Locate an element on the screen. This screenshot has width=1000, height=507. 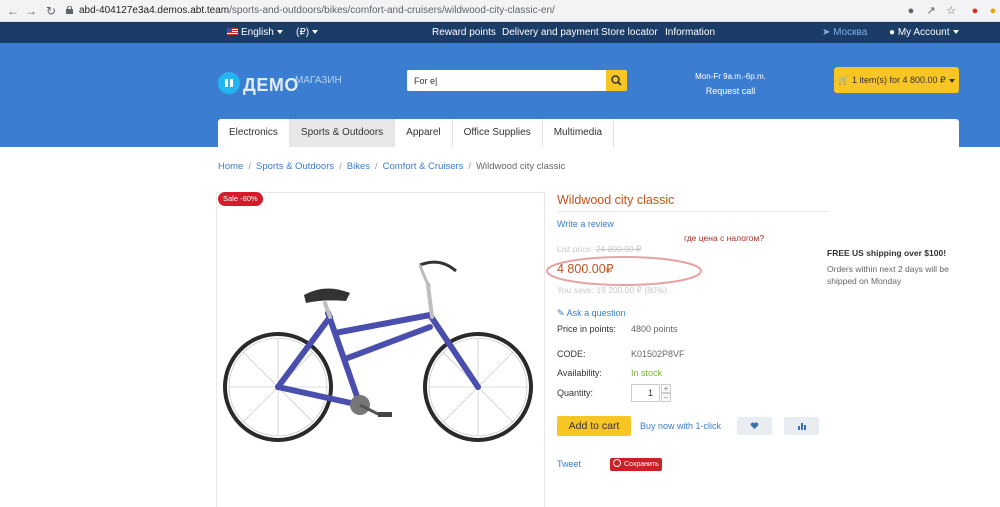
us-flag-icon is located at coordinates (232, 31).